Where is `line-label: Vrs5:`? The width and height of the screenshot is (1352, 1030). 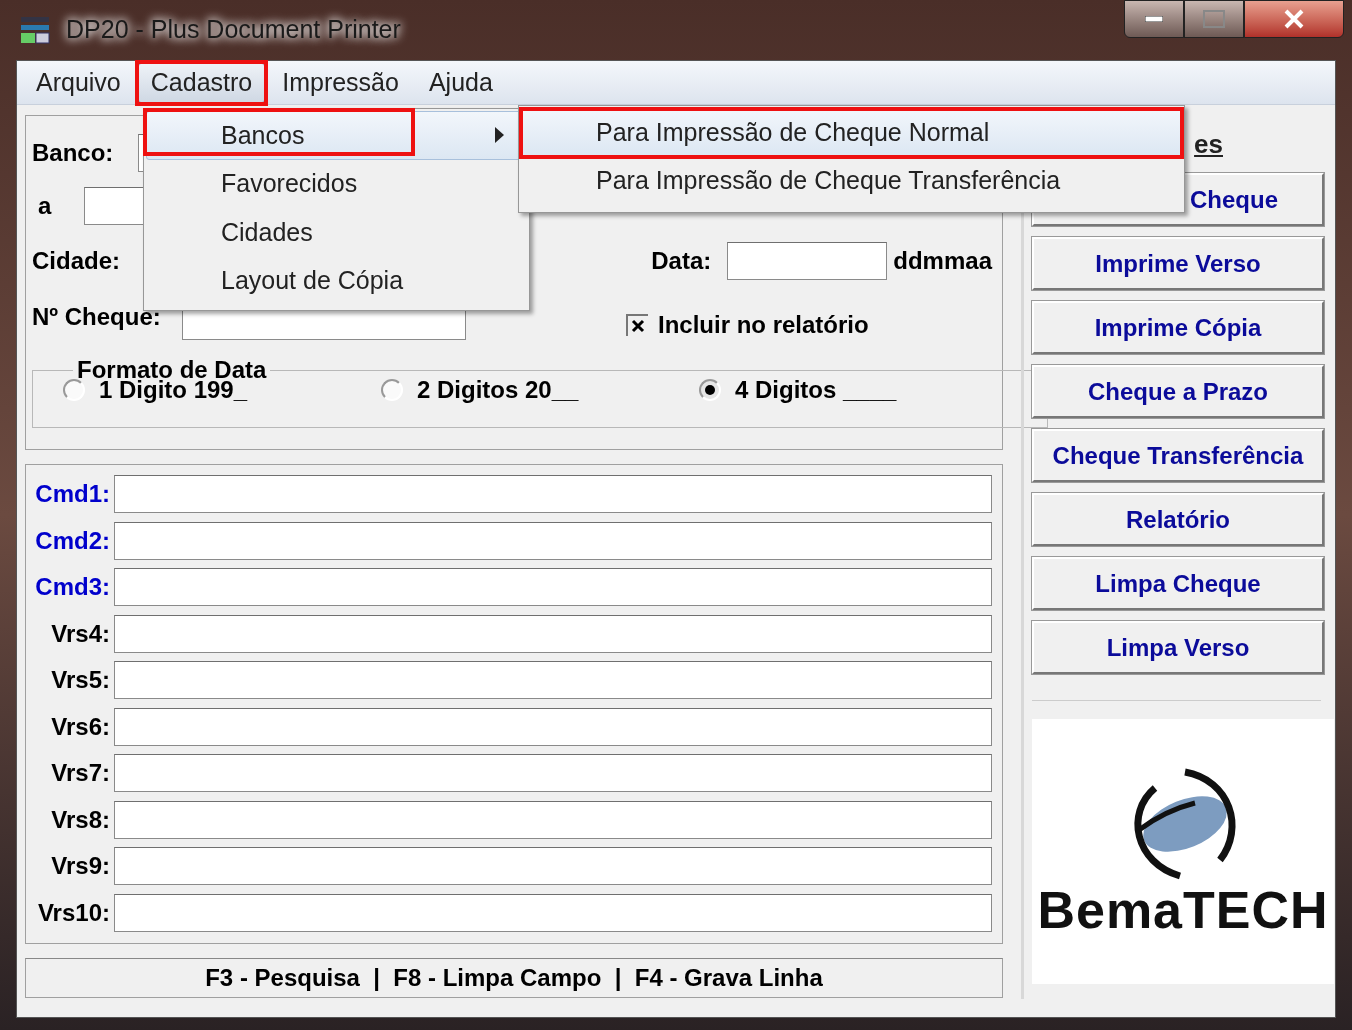
line-label: Vrs5: is located at coordinates (80, 680).